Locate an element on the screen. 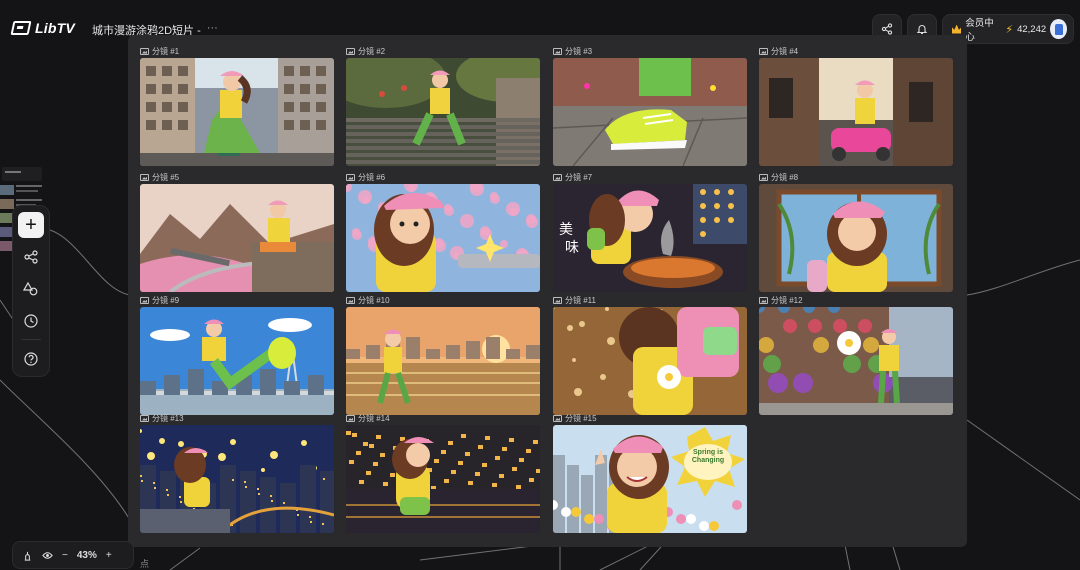  shot-label: 分镜 #1 is located at coordinates (159, 51).